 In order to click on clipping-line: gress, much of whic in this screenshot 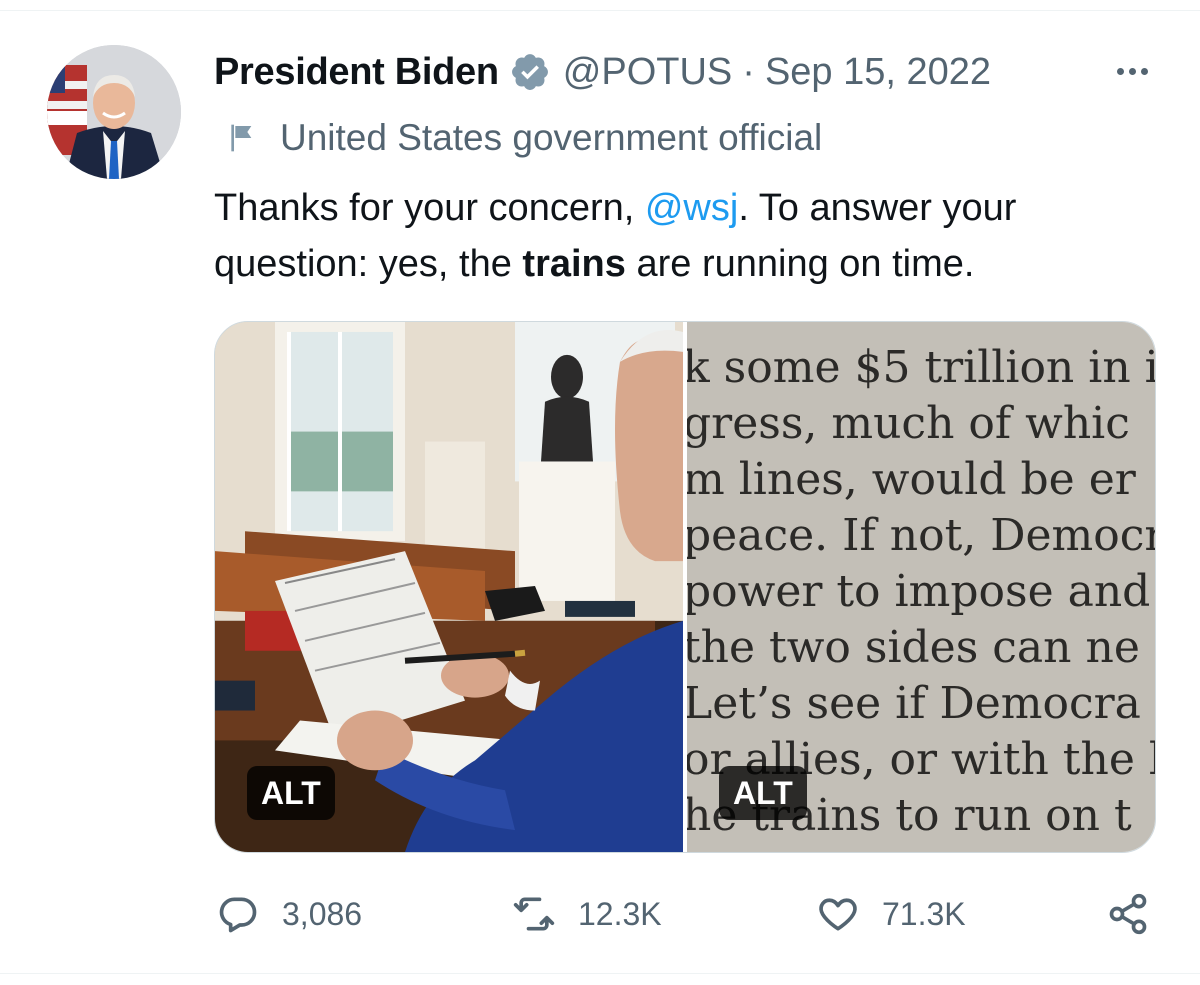, I will do `click(908, 423)`.